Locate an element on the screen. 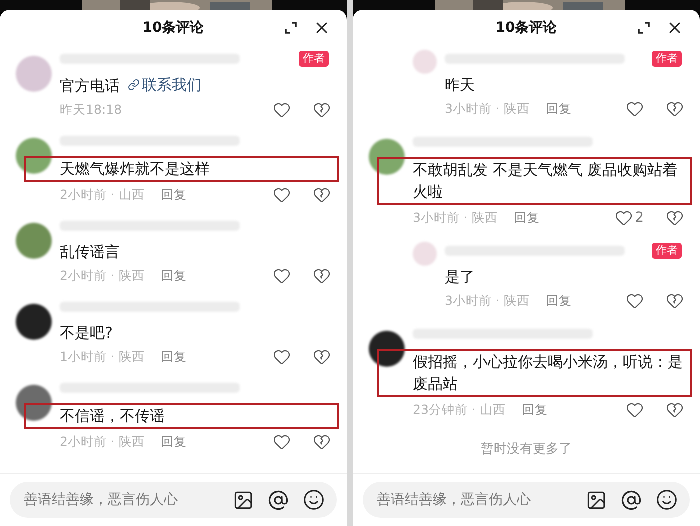 This screenshot has width=700, height=526. comment-text: 官方电话 联系我们 is located at coordinates (131, 85).